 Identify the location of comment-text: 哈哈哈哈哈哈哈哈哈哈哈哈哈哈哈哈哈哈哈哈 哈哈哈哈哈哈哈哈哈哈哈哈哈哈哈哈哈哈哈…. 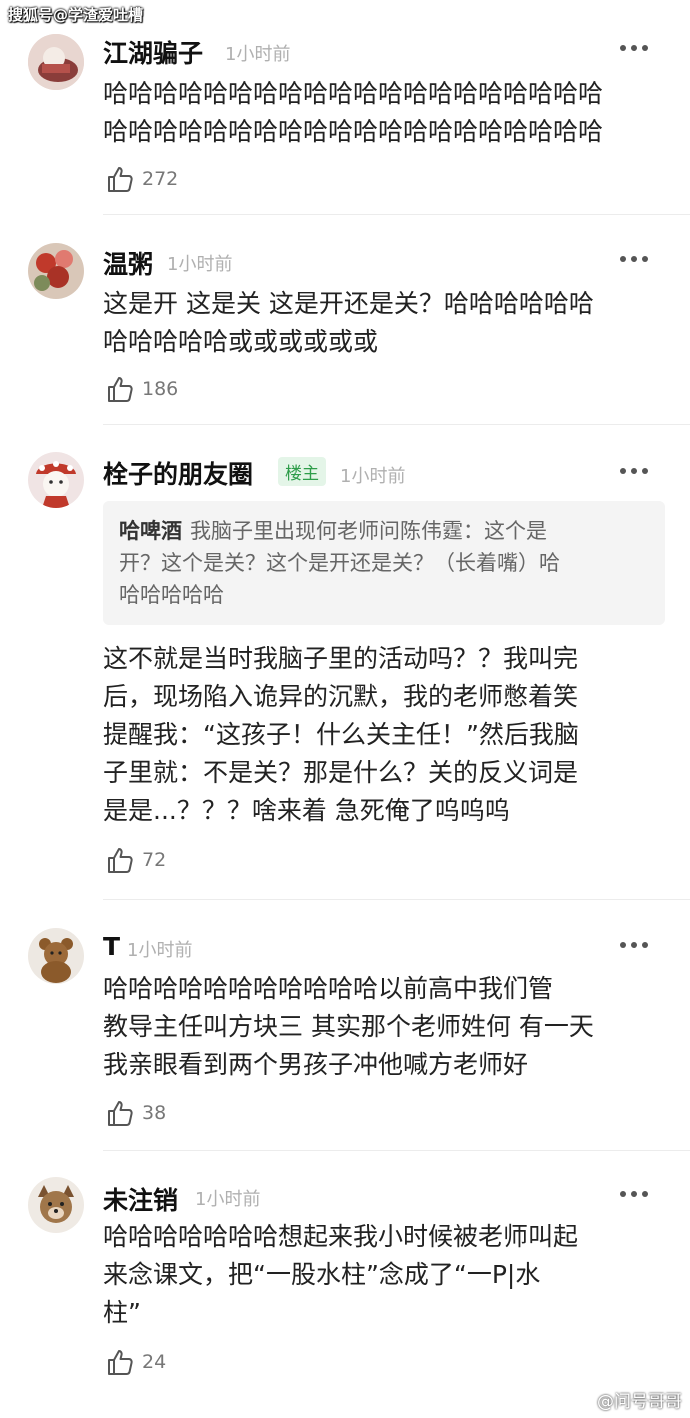
(353, 112).